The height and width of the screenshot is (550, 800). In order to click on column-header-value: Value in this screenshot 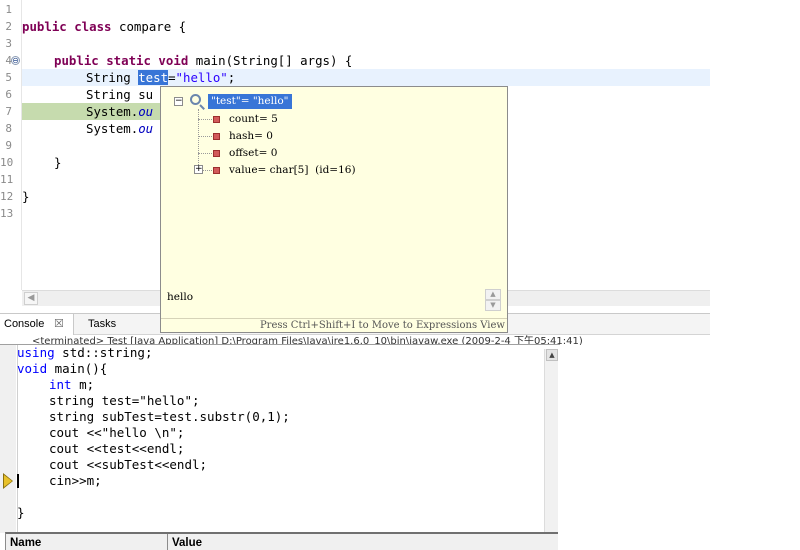, I will do `click(187, 543)`.